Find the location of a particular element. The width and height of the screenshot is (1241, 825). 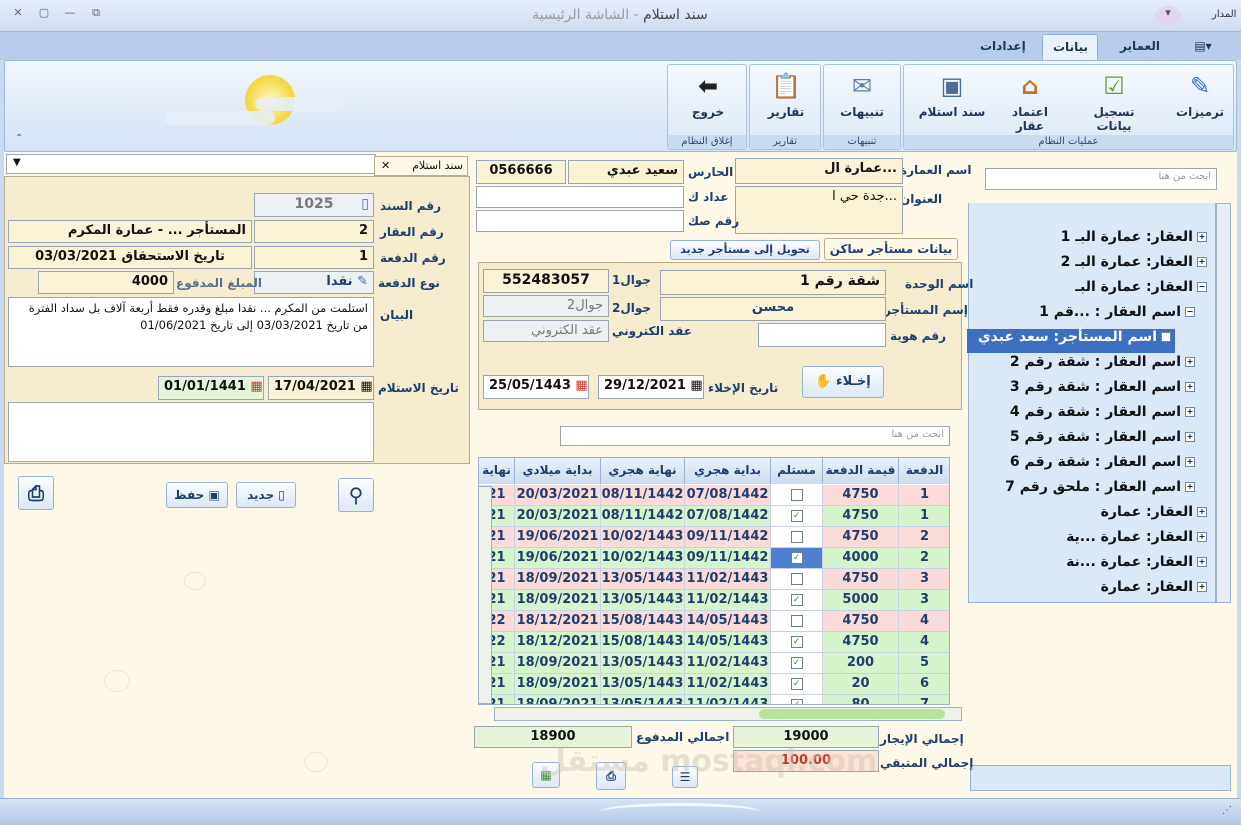

extra-notes-field is located at coordinates (191, 432).